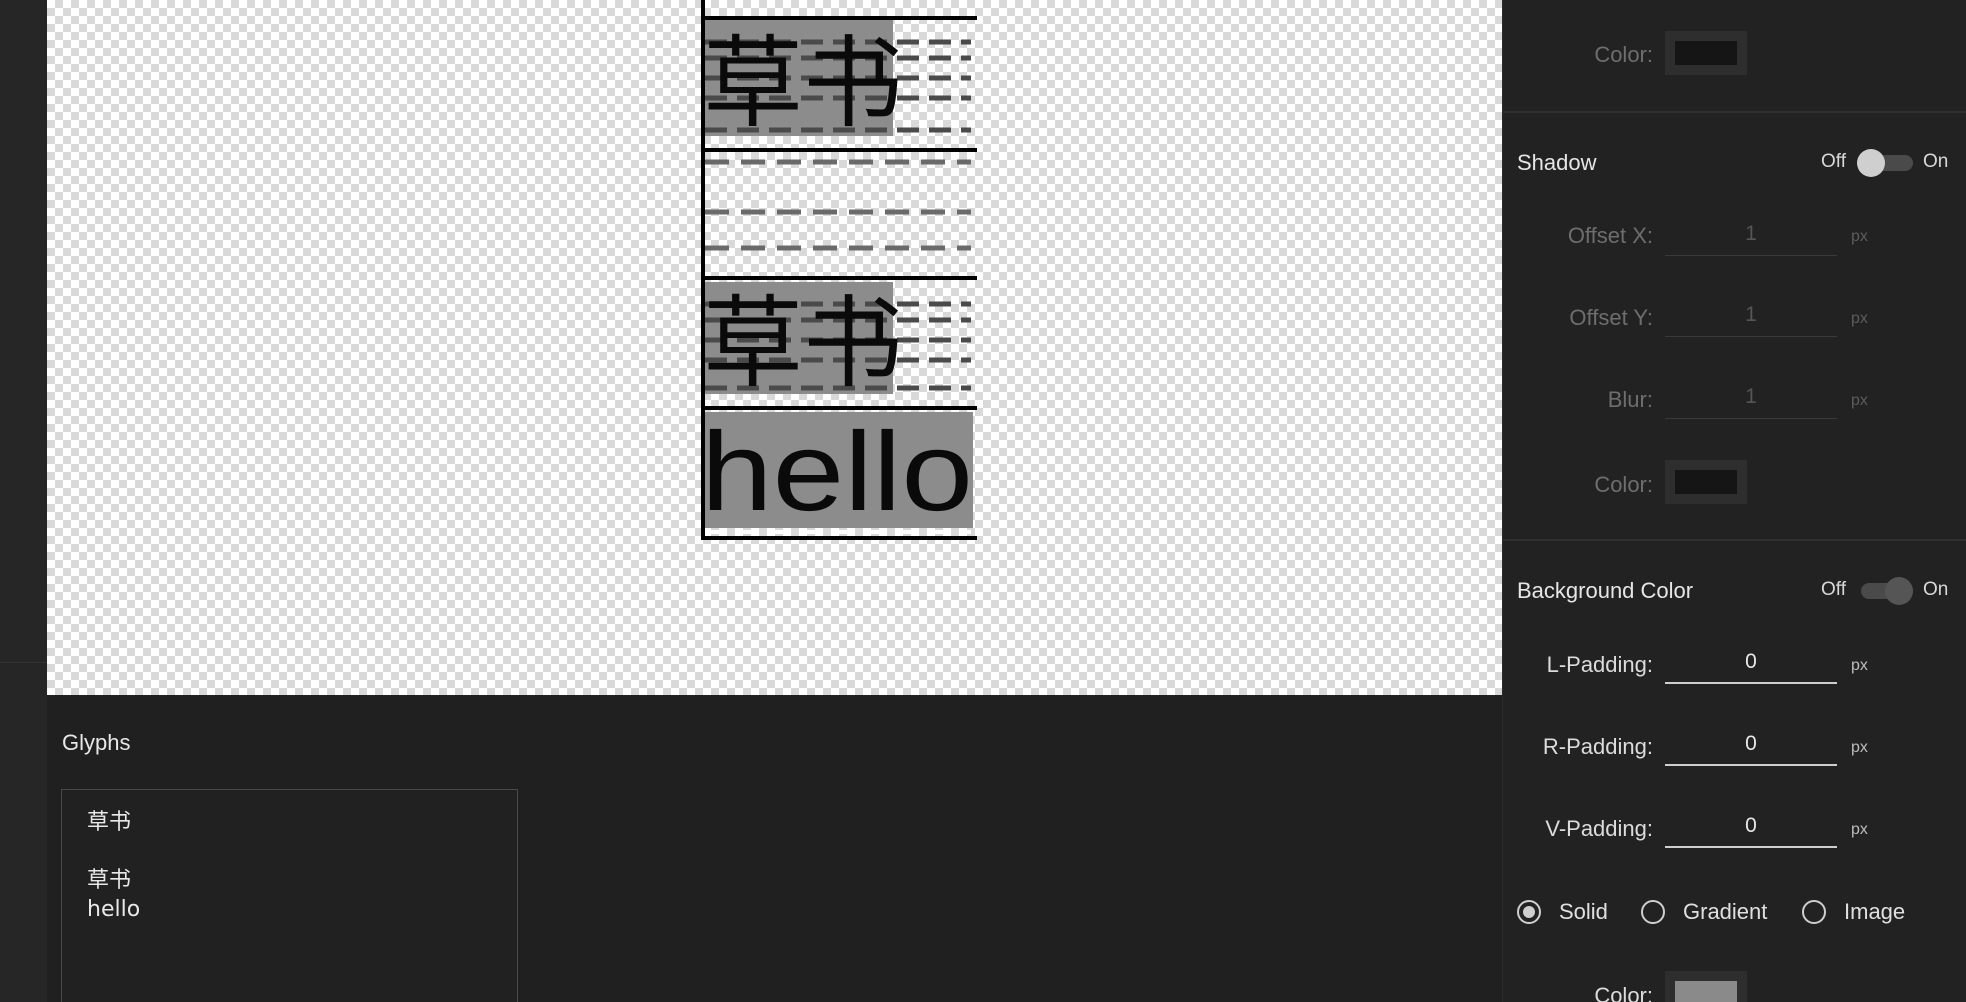 The image size is (1966, 1002). What do you see at coordinates (1597, 746) in the screenshot?
I see `r-padding-label: R-Padding:` at bounding box center [1597, 746].